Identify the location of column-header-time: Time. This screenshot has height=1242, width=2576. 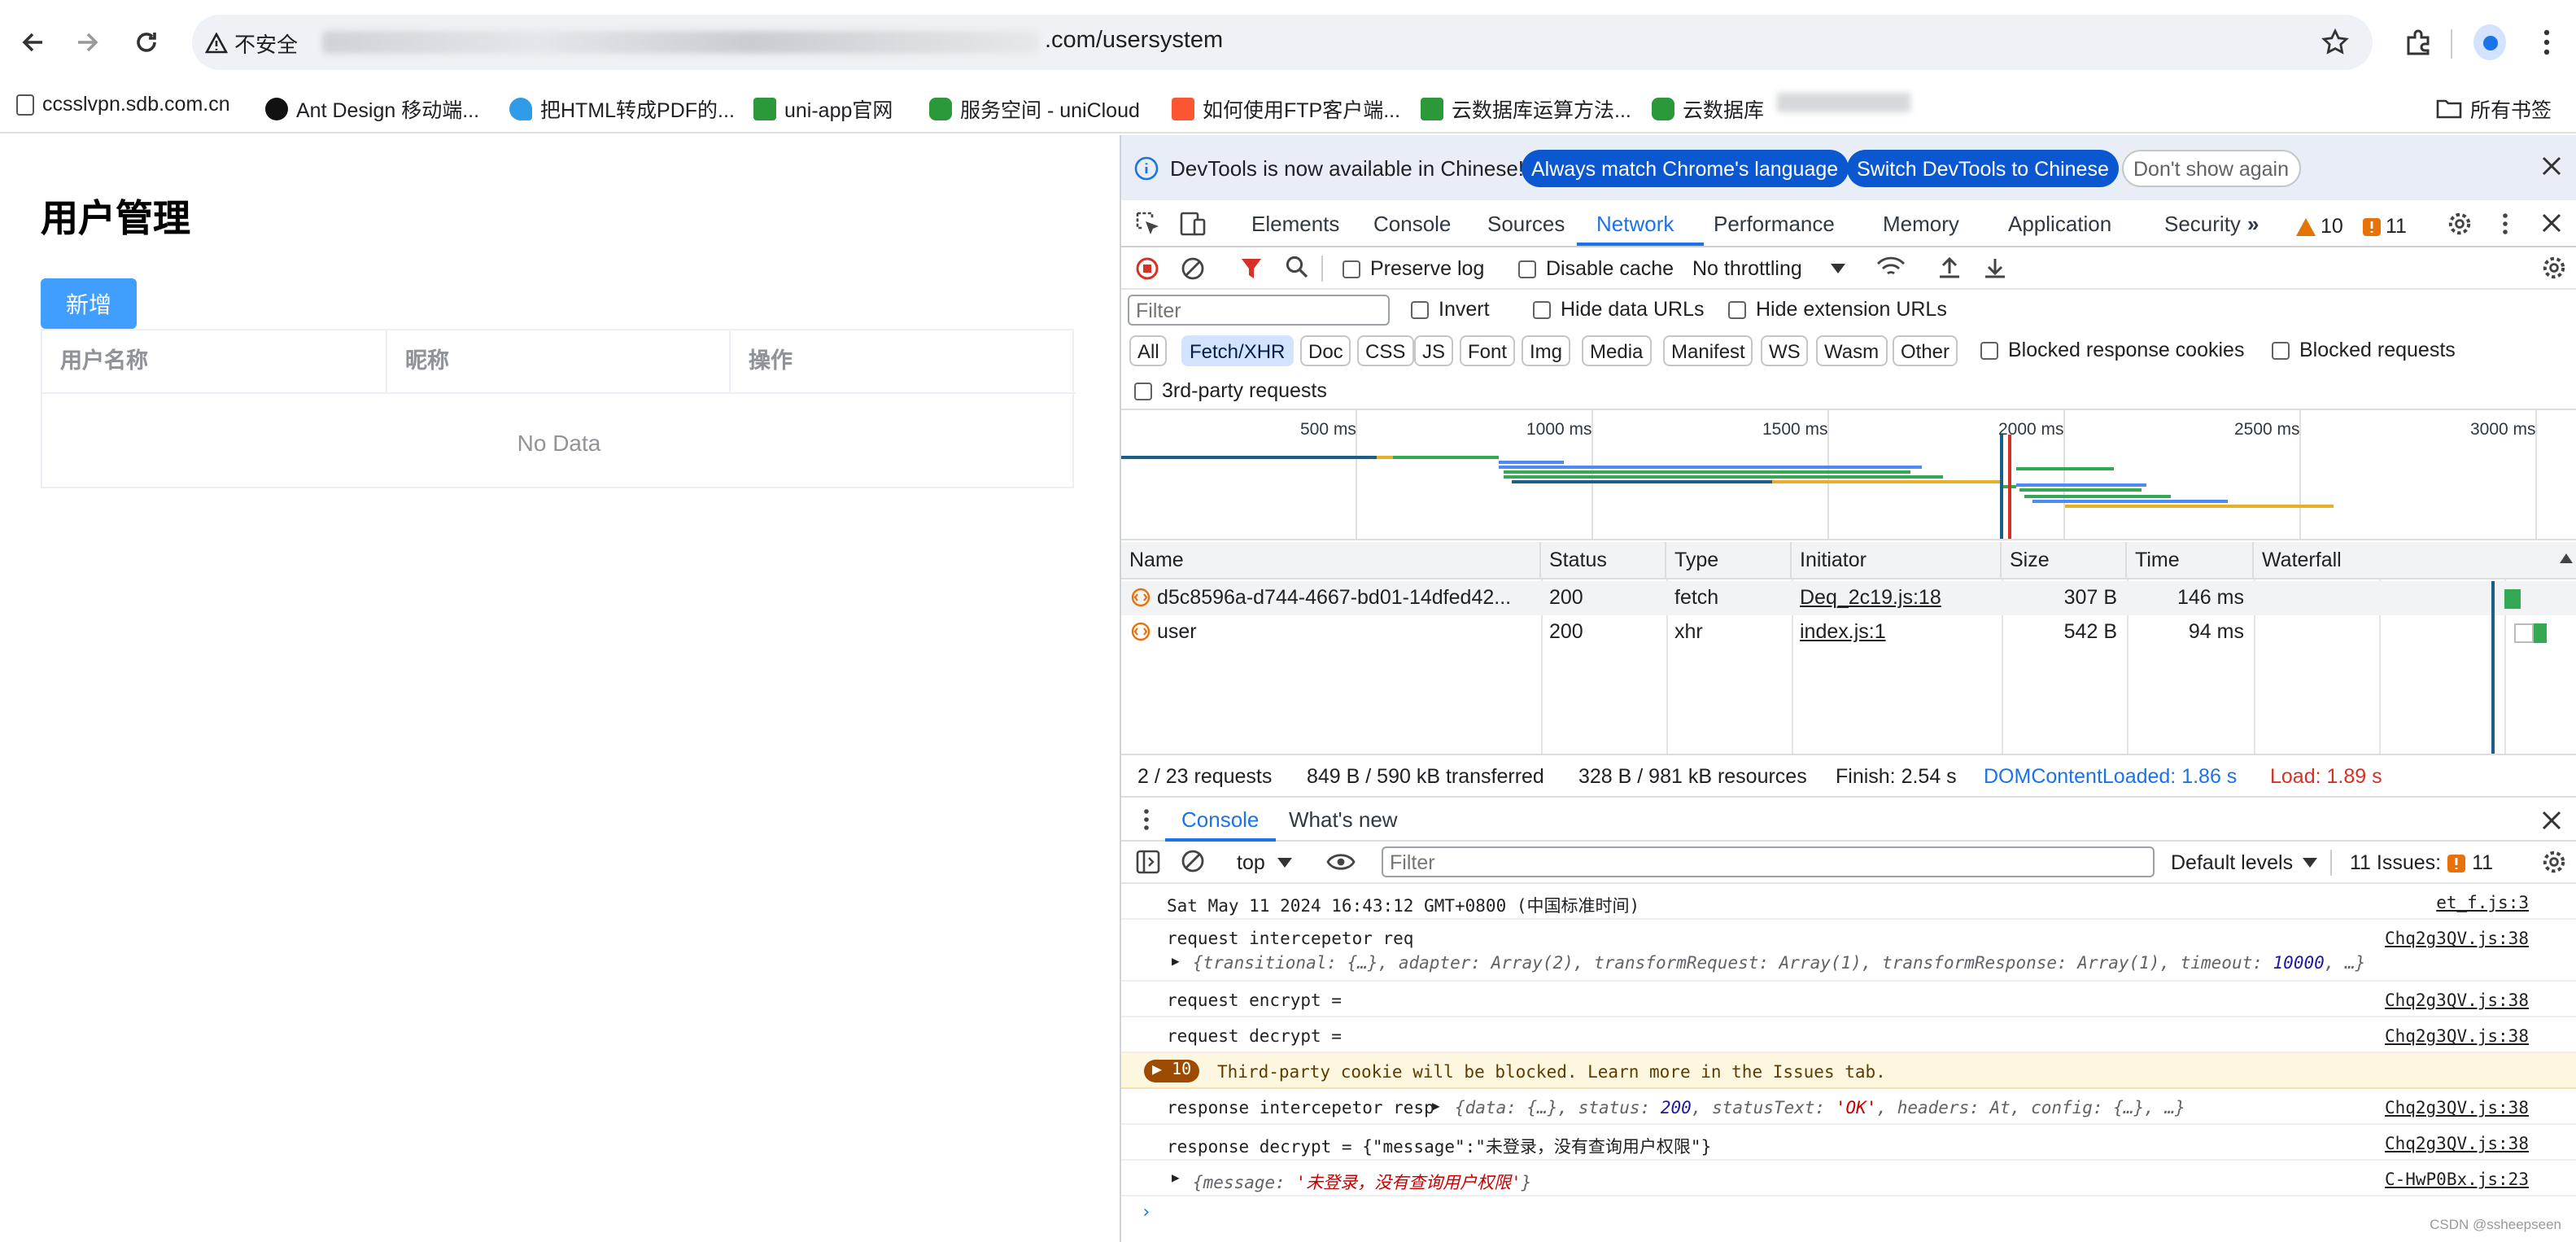
(2190, 560).